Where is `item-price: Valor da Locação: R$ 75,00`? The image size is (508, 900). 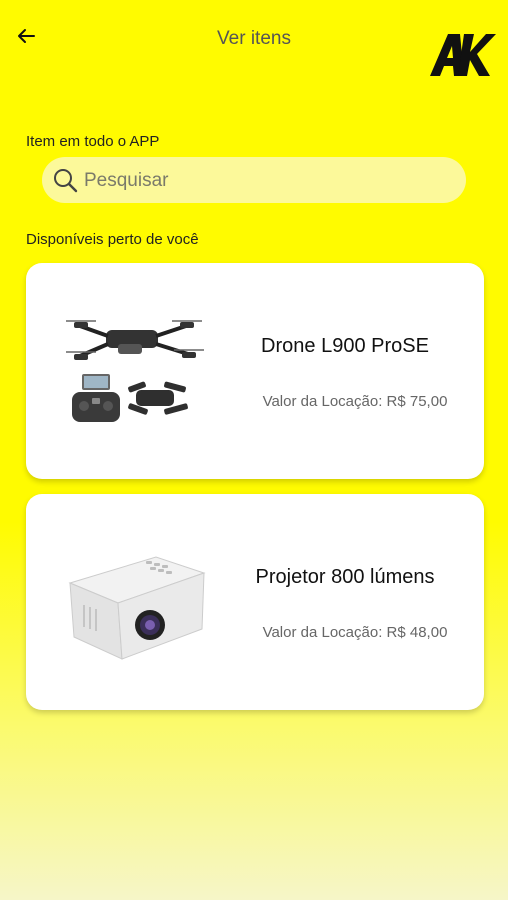 item-price: Valor da Locação: R$ 75,00 is located at coordinates (355, 401).